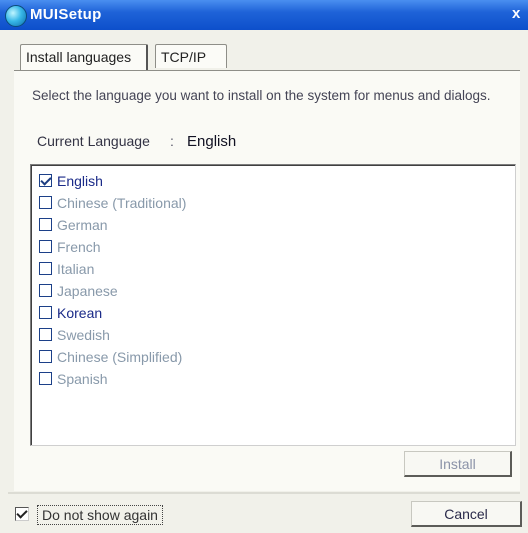  What do you see at coordinates (66, 14) in the screenshot?
I see `window-title: MUISetup` at bounding box center [66, 14].